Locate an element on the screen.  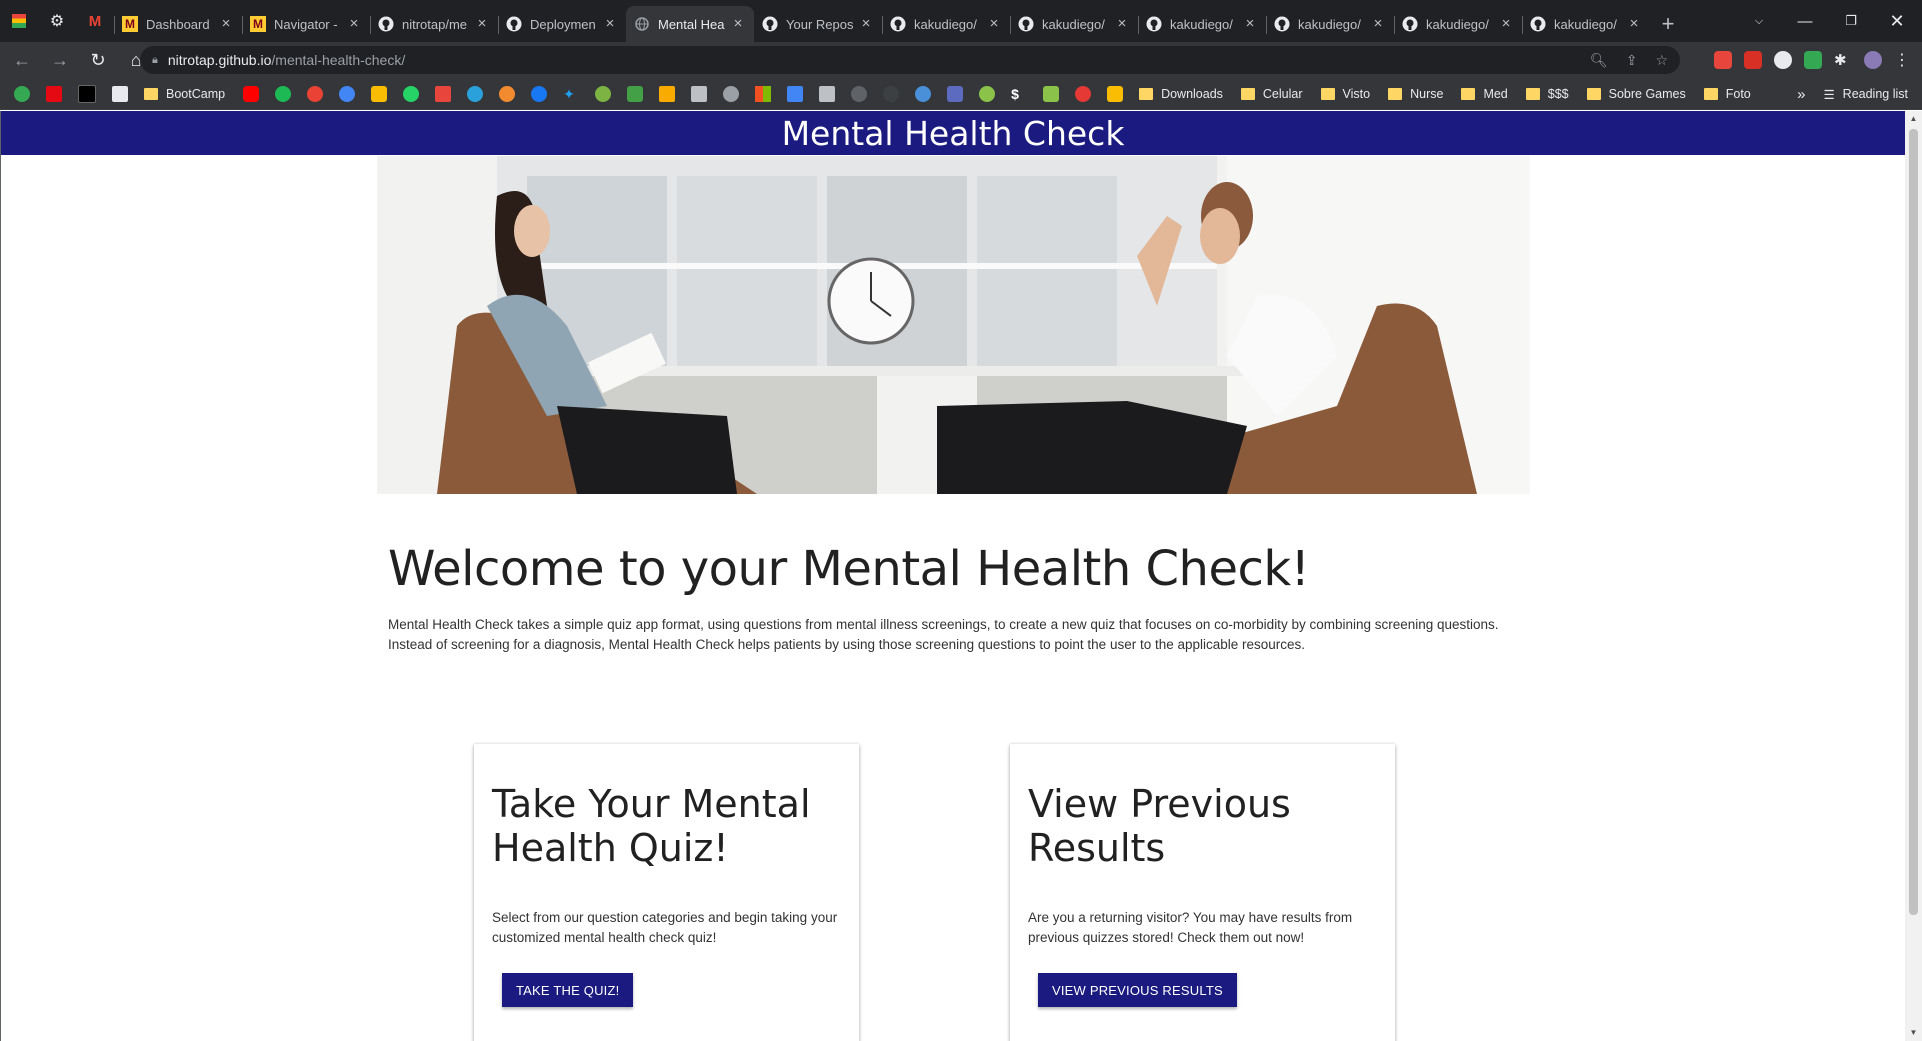
bookmark-folder-med: Med is located at coordinates (1484, 93).